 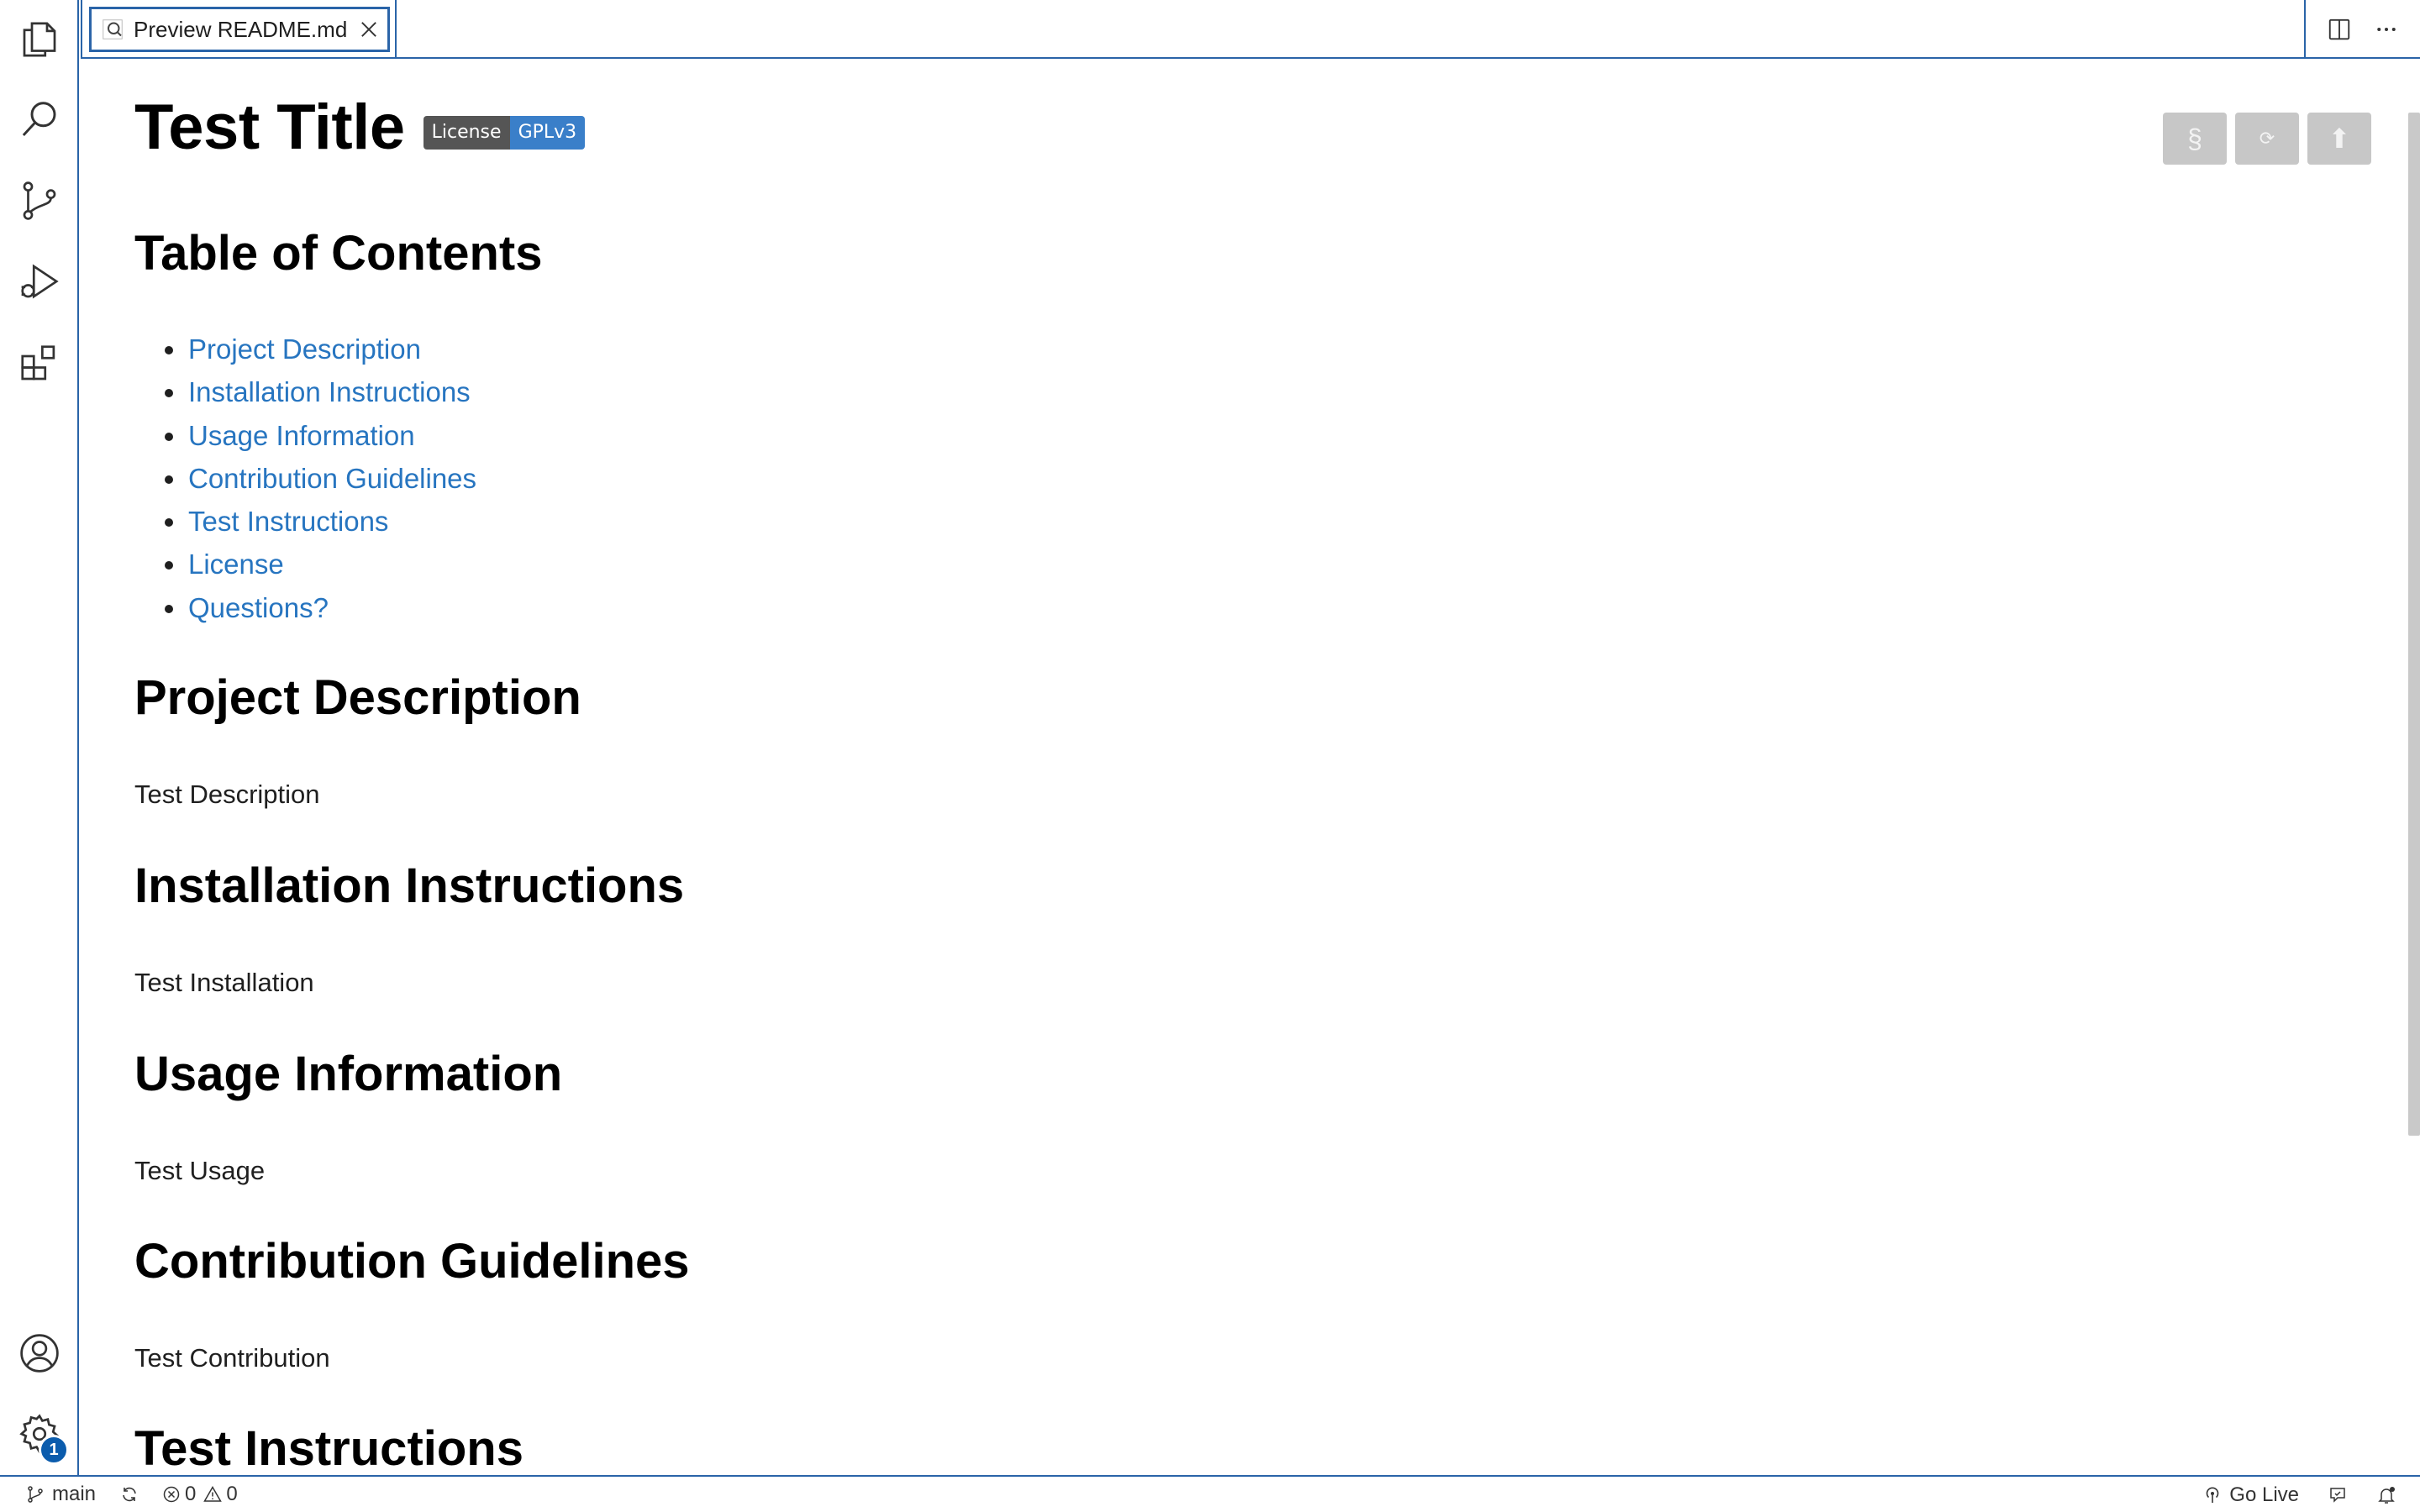 I want to click on license-badge-label: License, so click(x=466, y=132).